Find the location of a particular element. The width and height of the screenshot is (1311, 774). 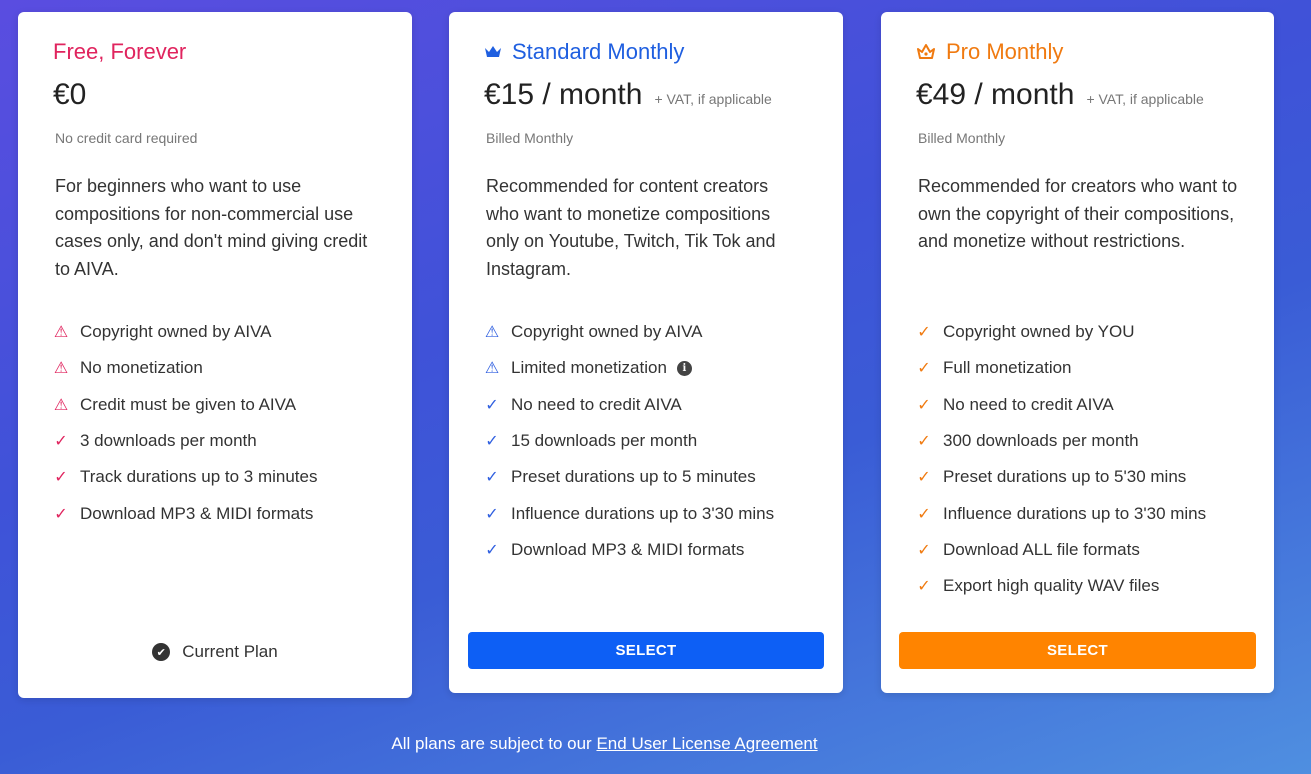

price-row: €15 / month + VAT, if applicable is located at coordinates (628, 95).